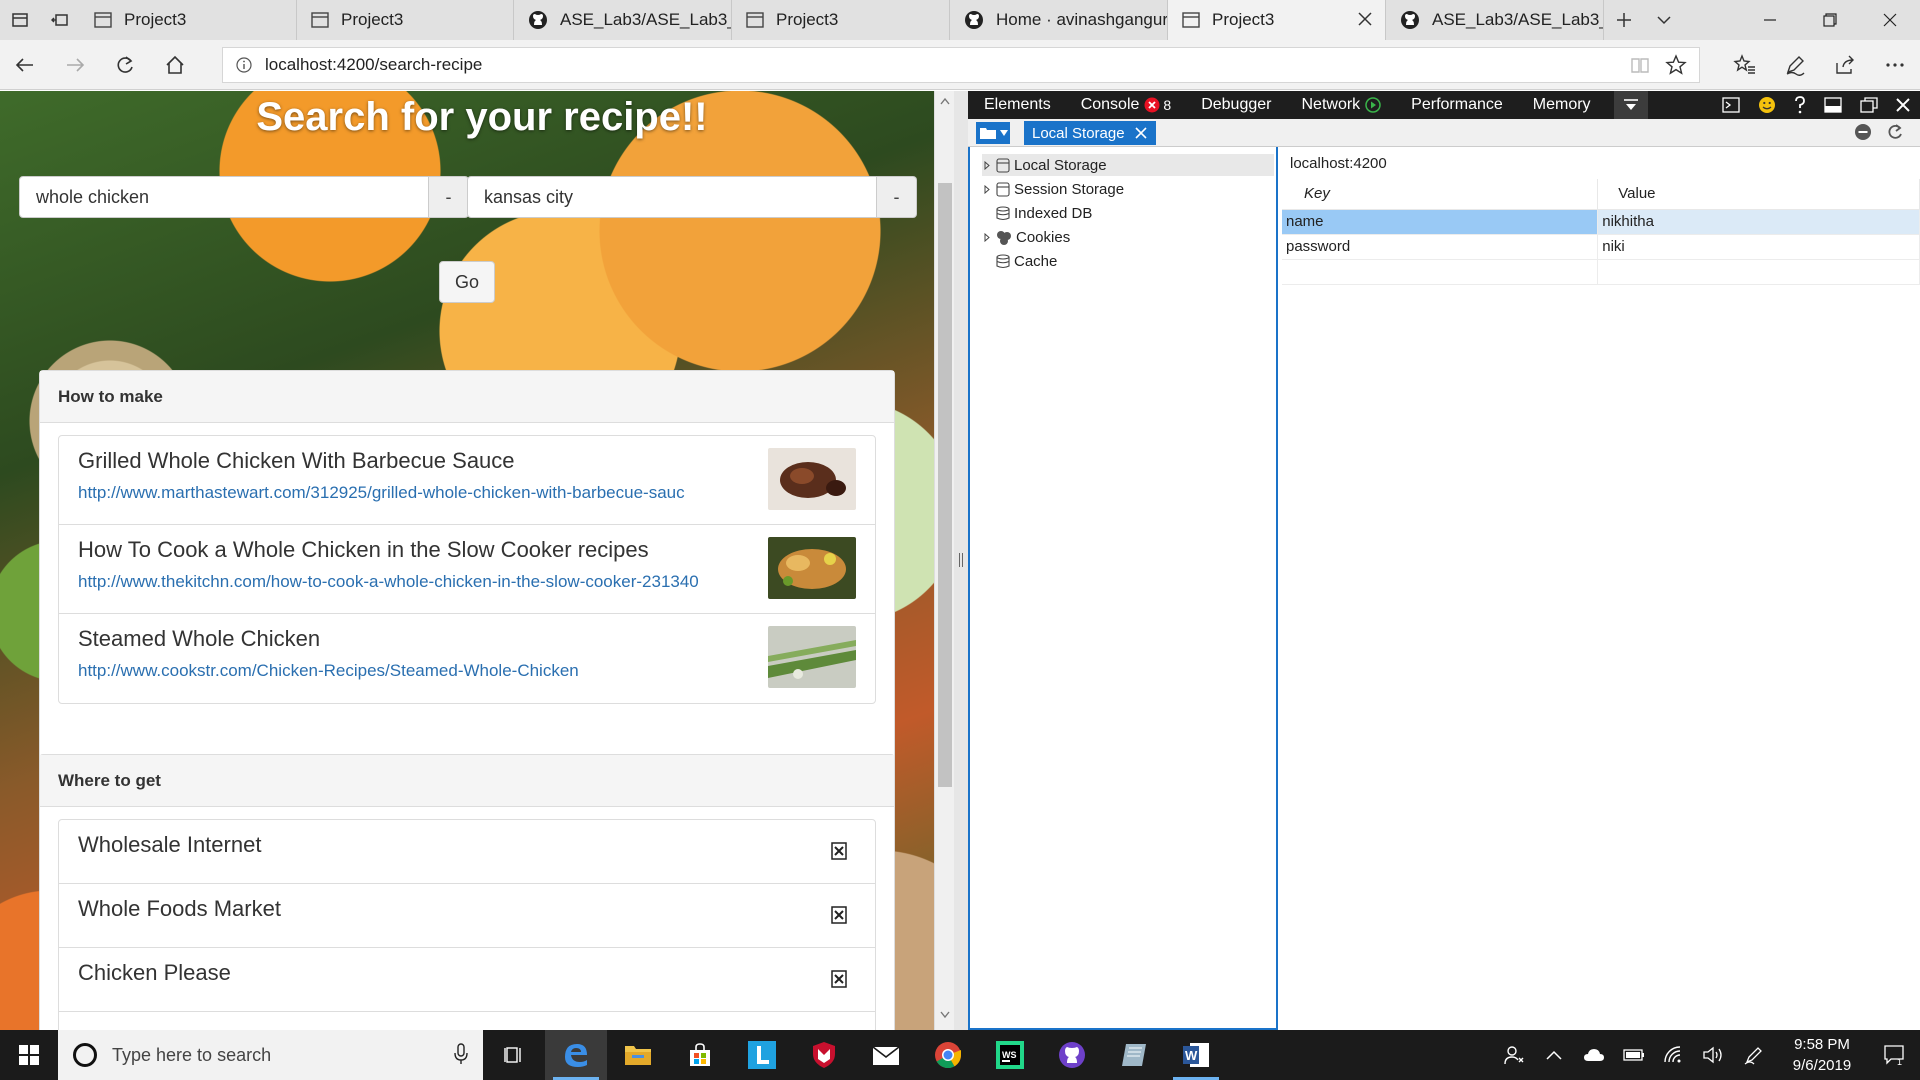 This screenshot has width=1920, height=1080. Describe the element at coordinates (1830, 20) in the screenshot. I see `restore-button` at that location.